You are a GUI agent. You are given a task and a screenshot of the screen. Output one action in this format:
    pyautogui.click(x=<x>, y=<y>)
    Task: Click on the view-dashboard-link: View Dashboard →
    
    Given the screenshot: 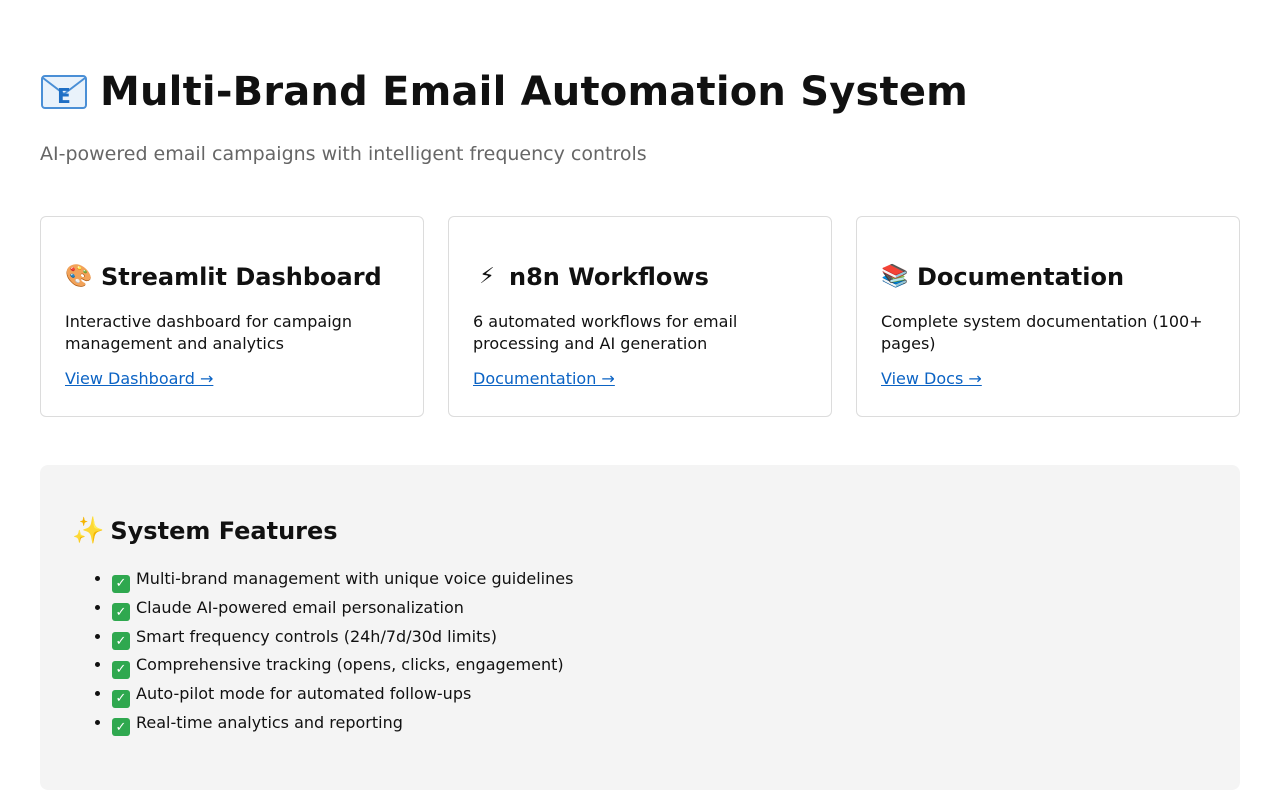 What is the action you would take?
    pyautogui.click(x=139, y=378)
    